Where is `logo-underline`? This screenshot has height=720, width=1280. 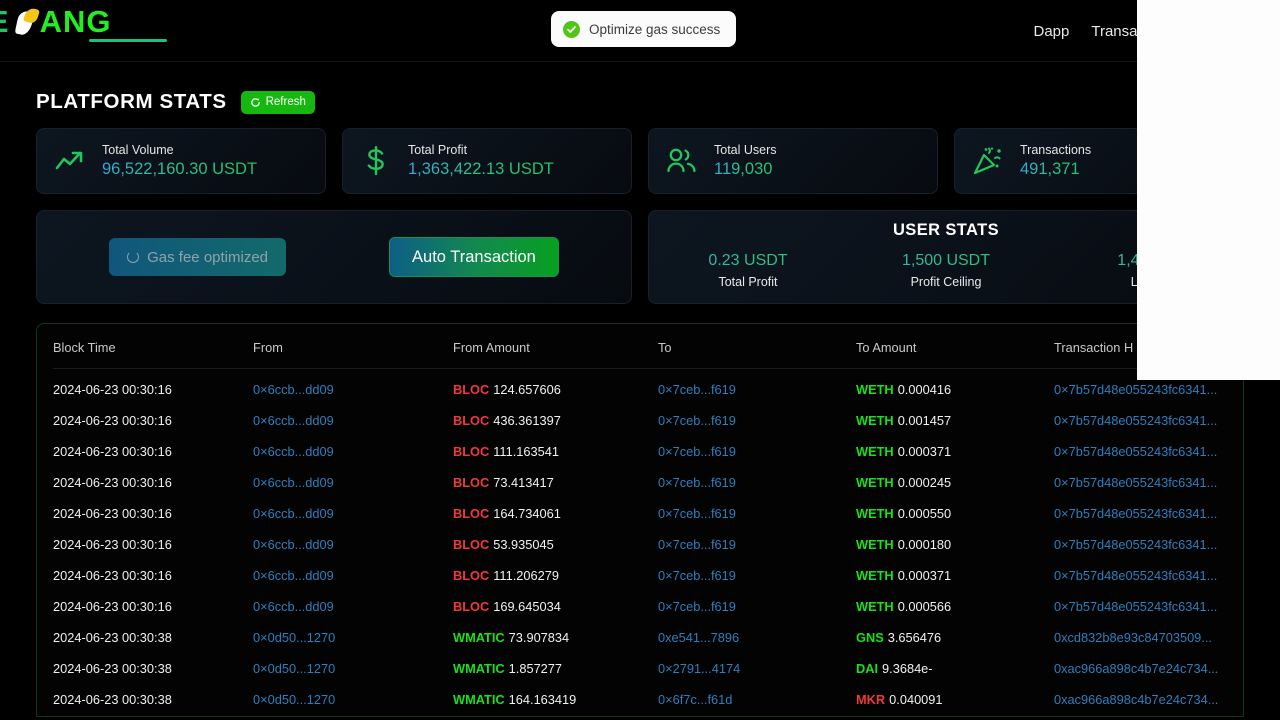 logo-underline is located at coordinates (128, 40).